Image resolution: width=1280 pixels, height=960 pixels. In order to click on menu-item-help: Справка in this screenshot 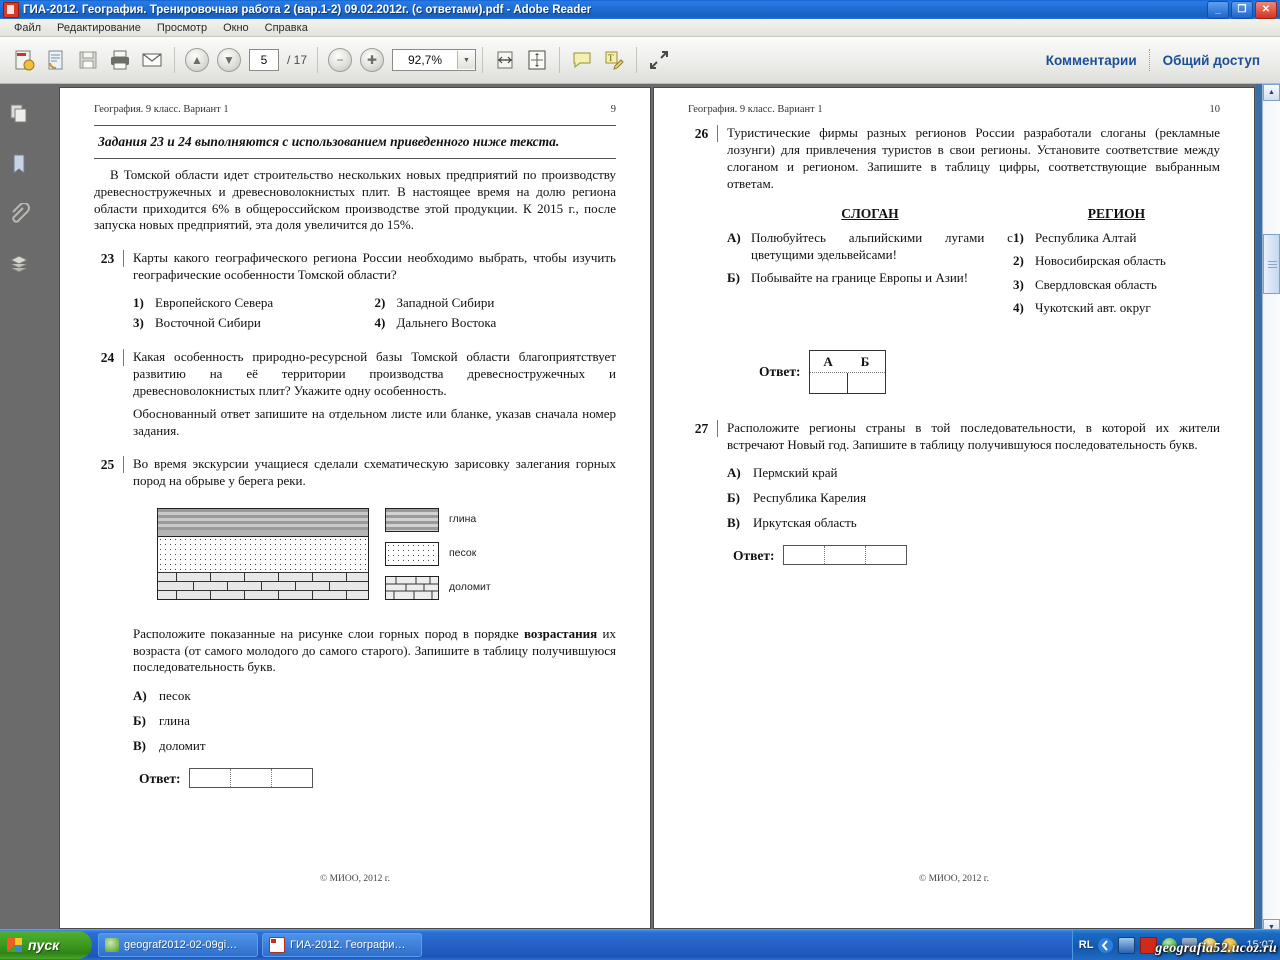, I will do `click(286, 28)`.